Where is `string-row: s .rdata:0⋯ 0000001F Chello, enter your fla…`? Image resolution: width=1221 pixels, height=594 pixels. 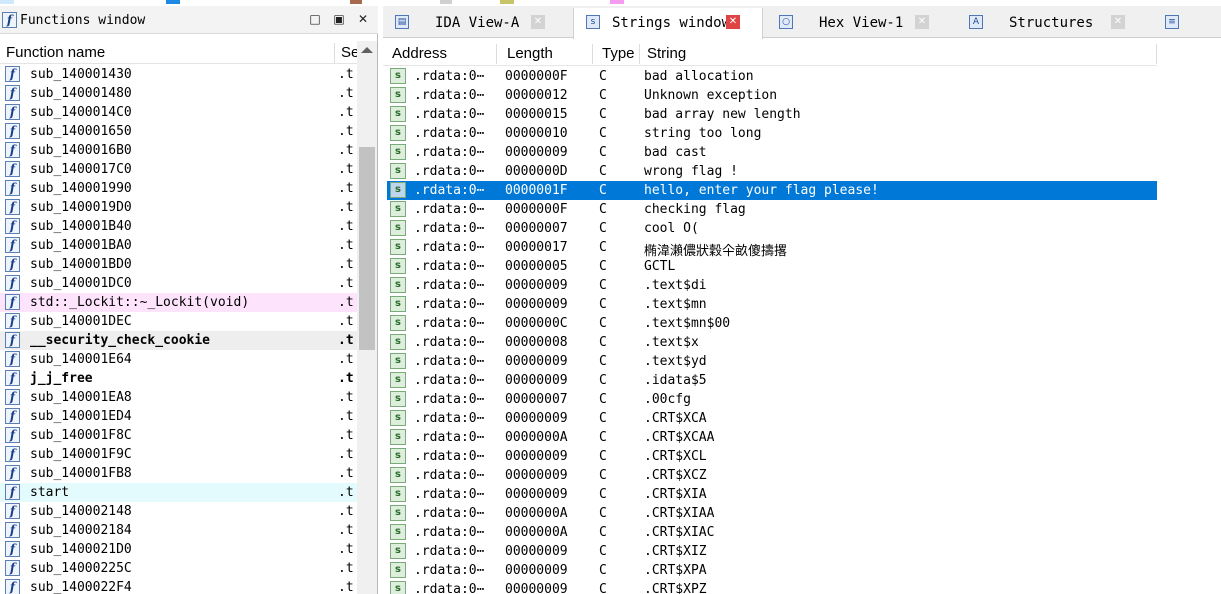
string-row: s .rdata:0⋯ 0000001F Chello, enter your fla… is located at coordinates (772, 190).